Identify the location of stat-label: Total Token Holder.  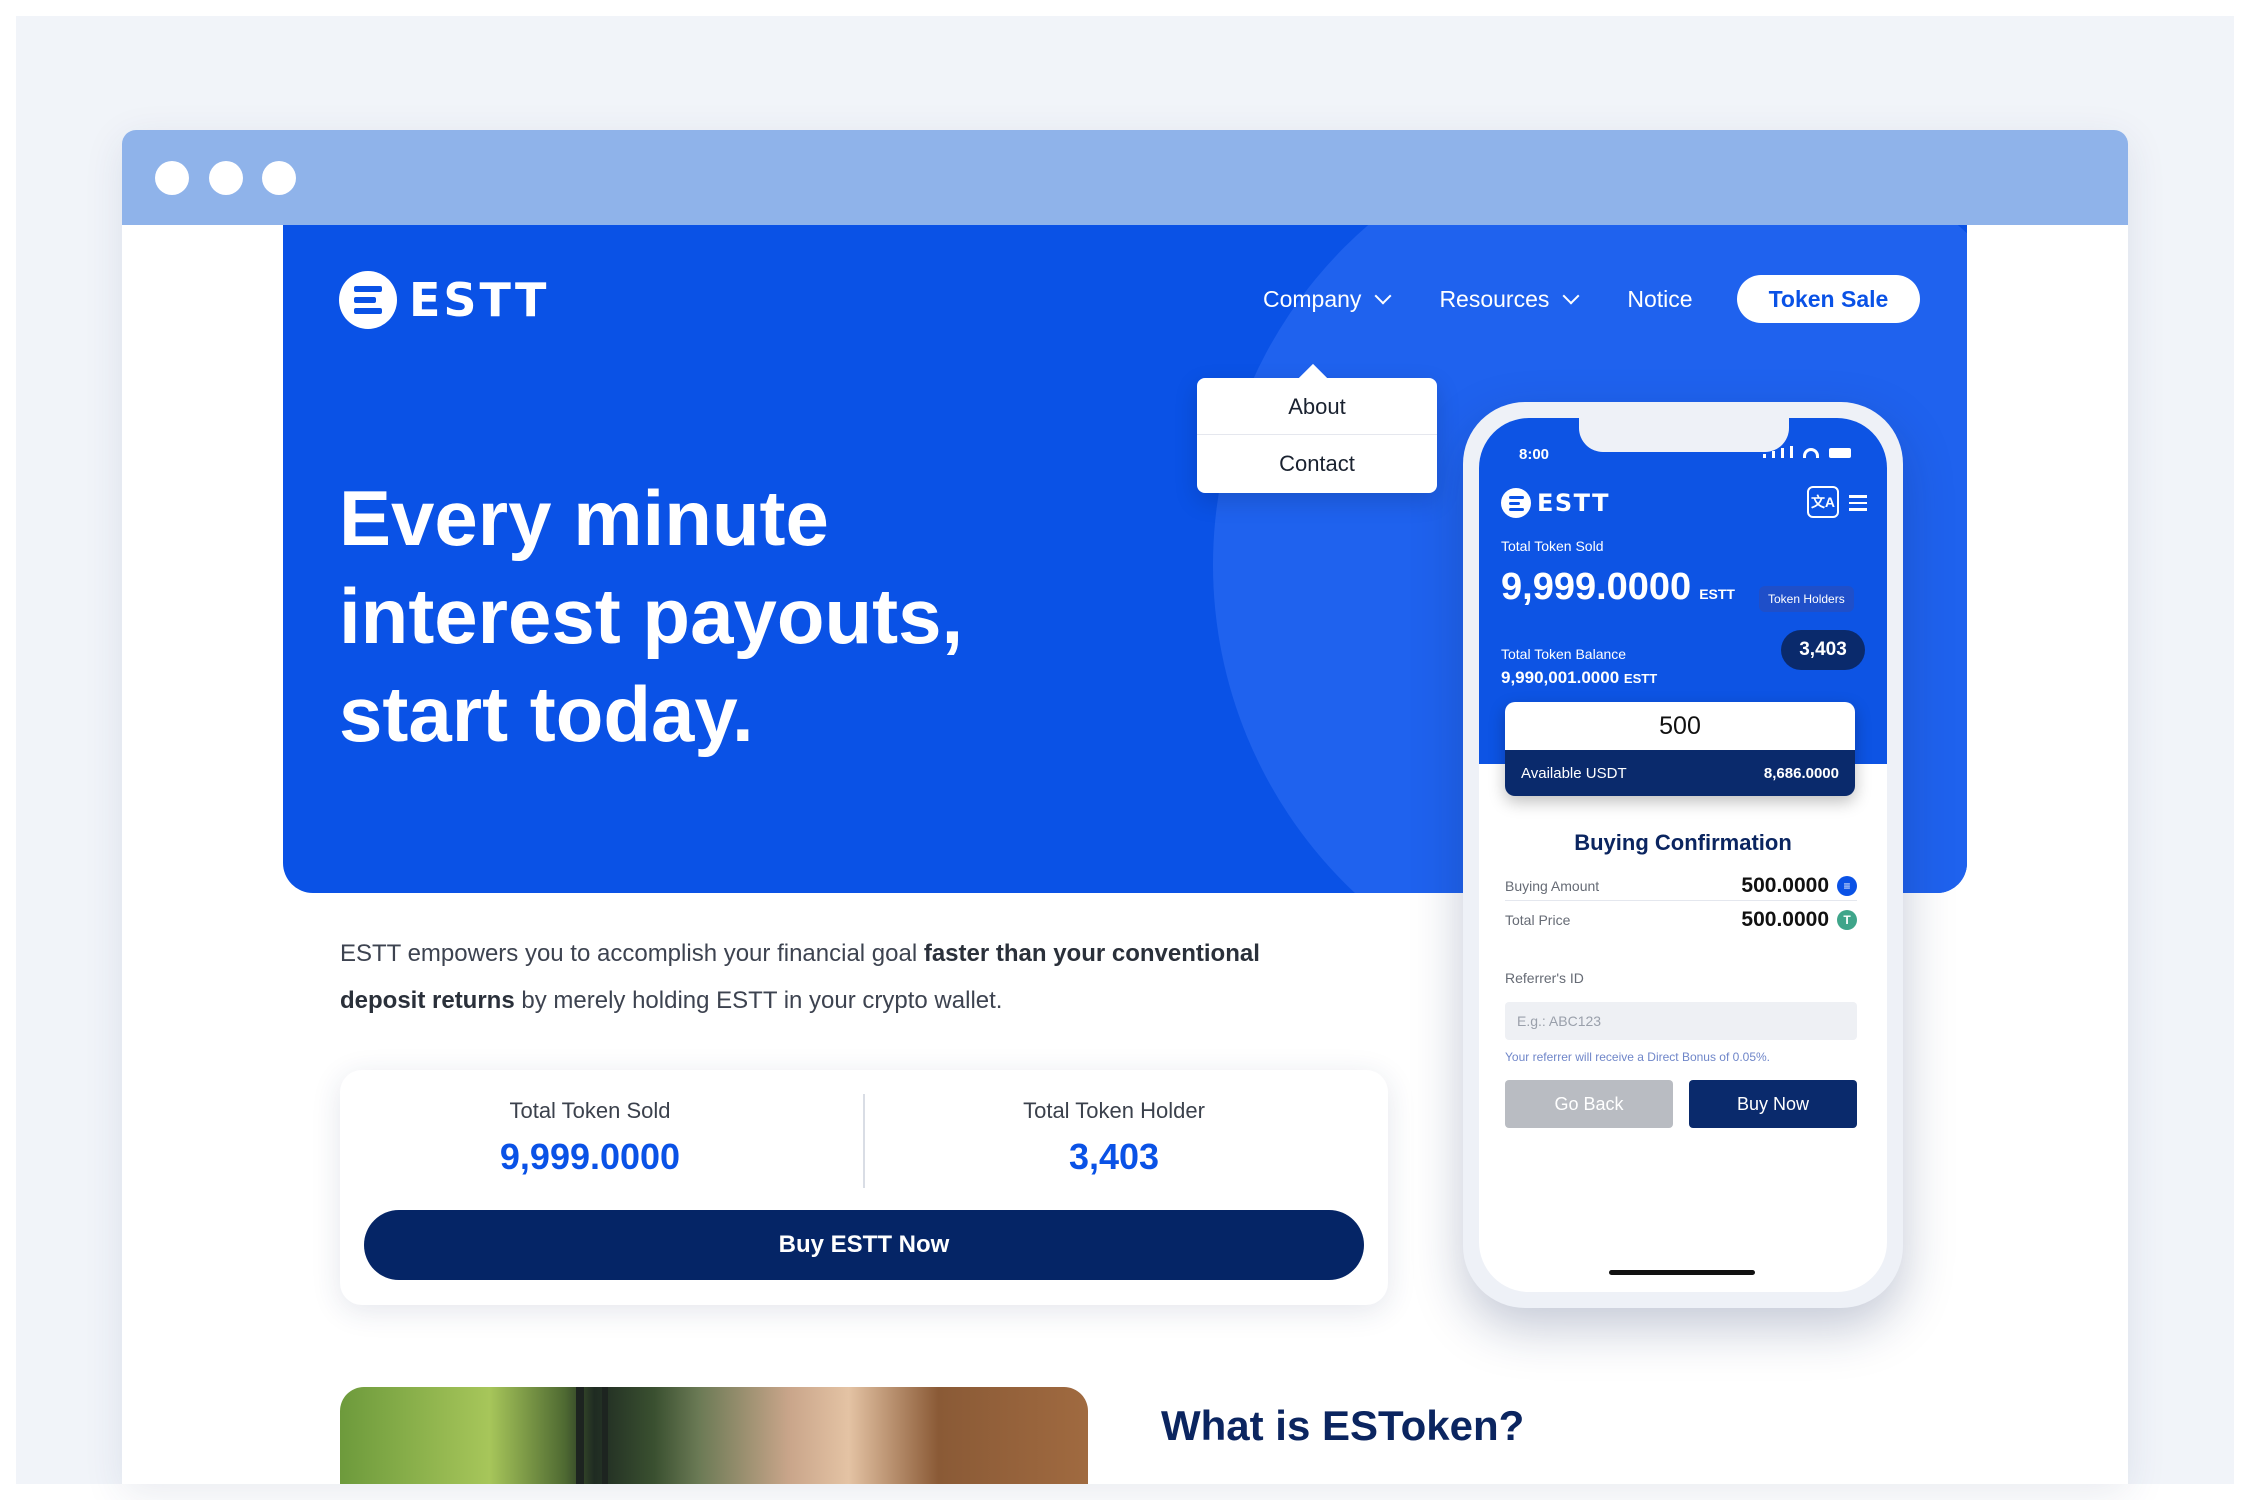
(1114, 1110).